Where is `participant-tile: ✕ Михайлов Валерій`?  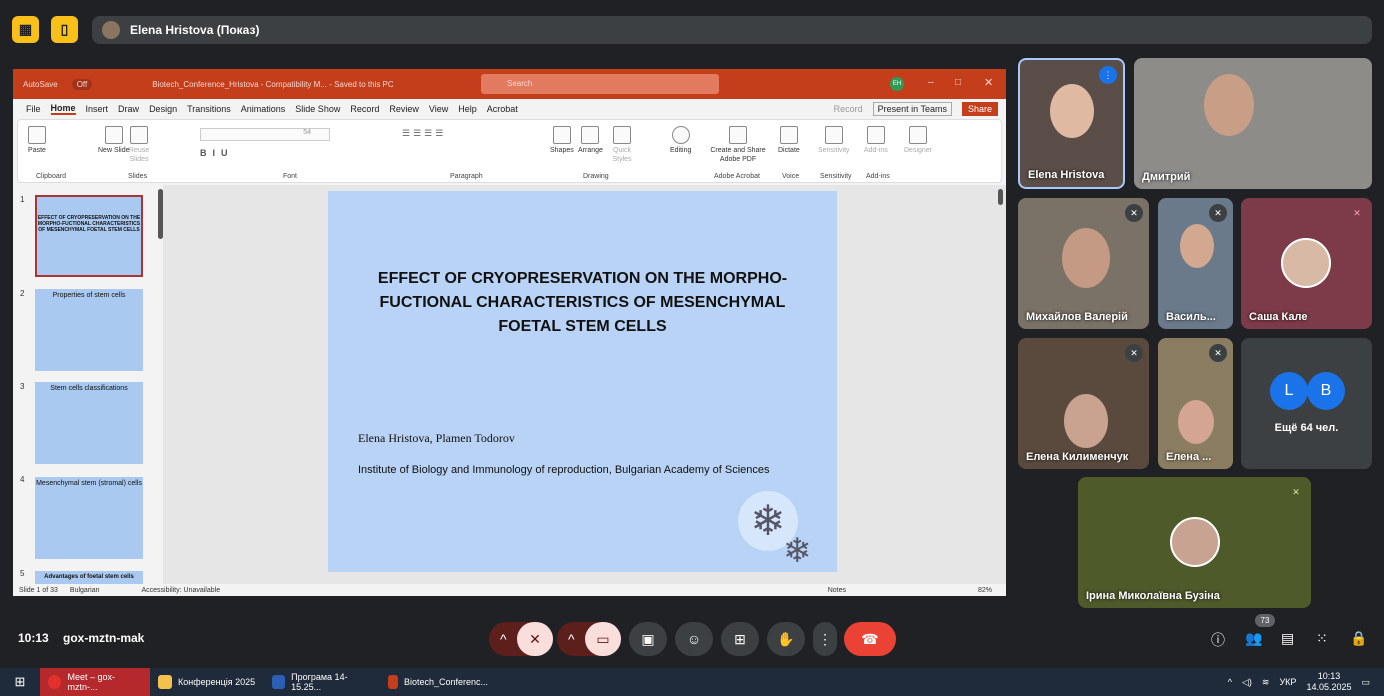
participant-tile: ✕ Михайлов Валерій is located at coordinates (1083, 263).